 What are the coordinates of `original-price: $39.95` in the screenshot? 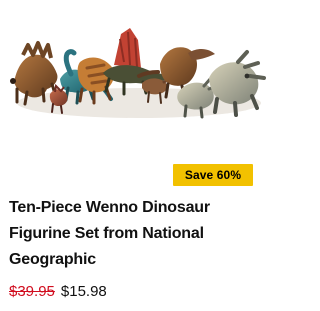 It's located at (32, 291).